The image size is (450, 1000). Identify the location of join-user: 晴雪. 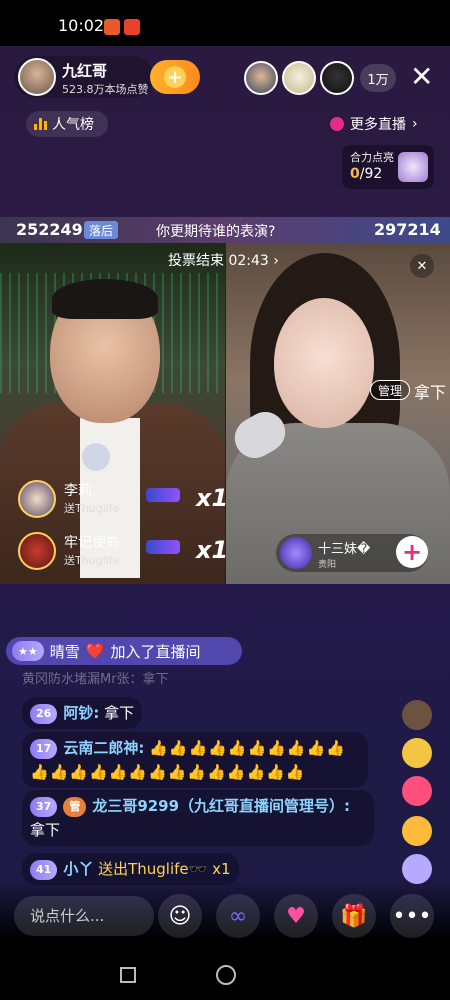
(64, 651).